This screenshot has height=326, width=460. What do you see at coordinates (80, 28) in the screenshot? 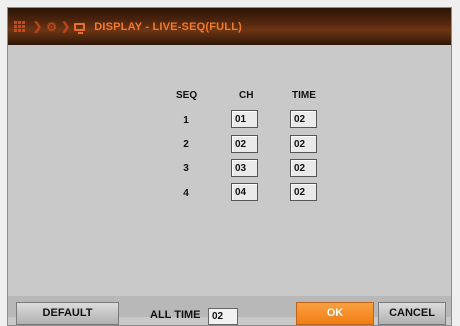
I see `monitor-icon` at bounding box center [80, 28].